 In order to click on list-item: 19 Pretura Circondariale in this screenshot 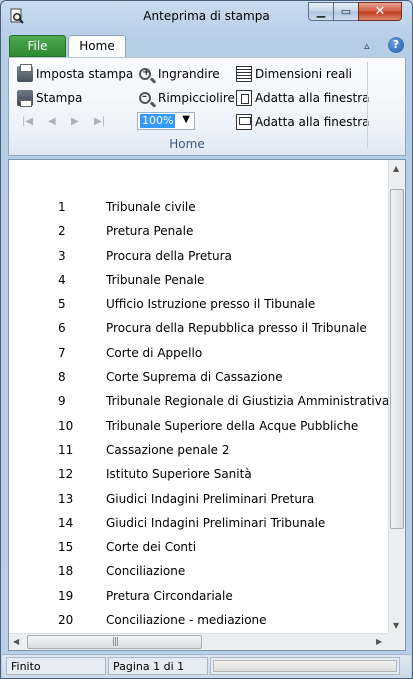, I will do `click(198, 597)`.